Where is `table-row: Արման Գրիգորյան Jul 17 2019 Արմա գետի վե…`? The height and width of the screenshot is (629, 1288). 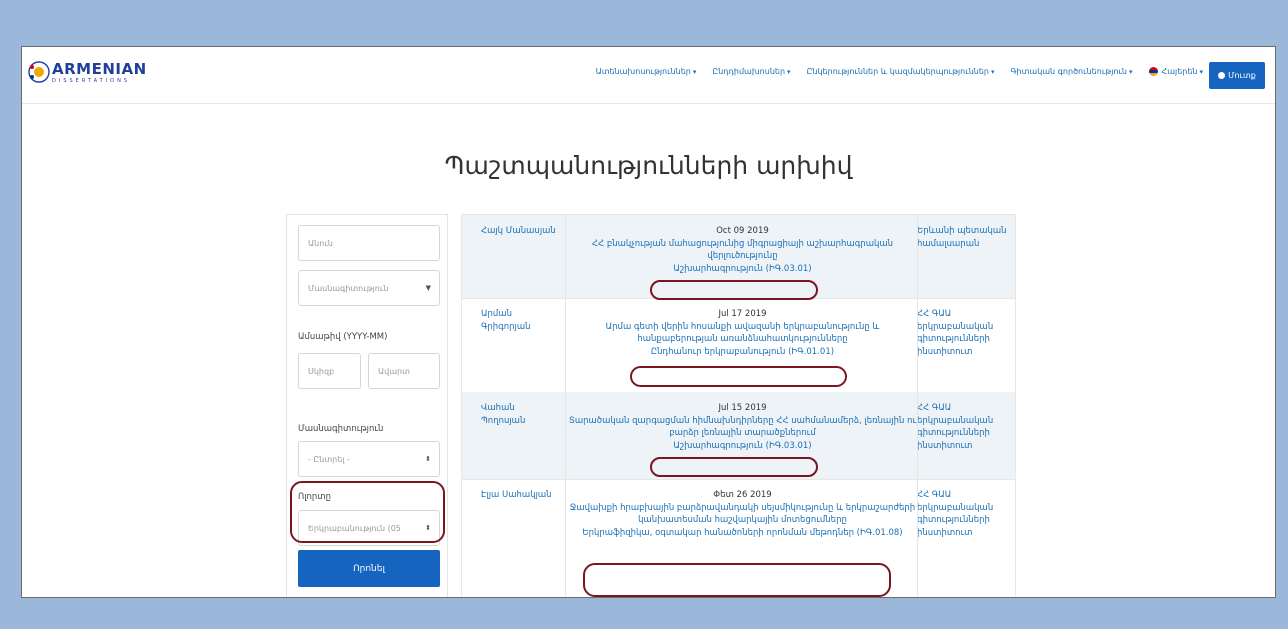 table-row: Արման Գրիգորյան Jul 17 2019 Արմա գետի վե… is located at coordinates (738, 345).